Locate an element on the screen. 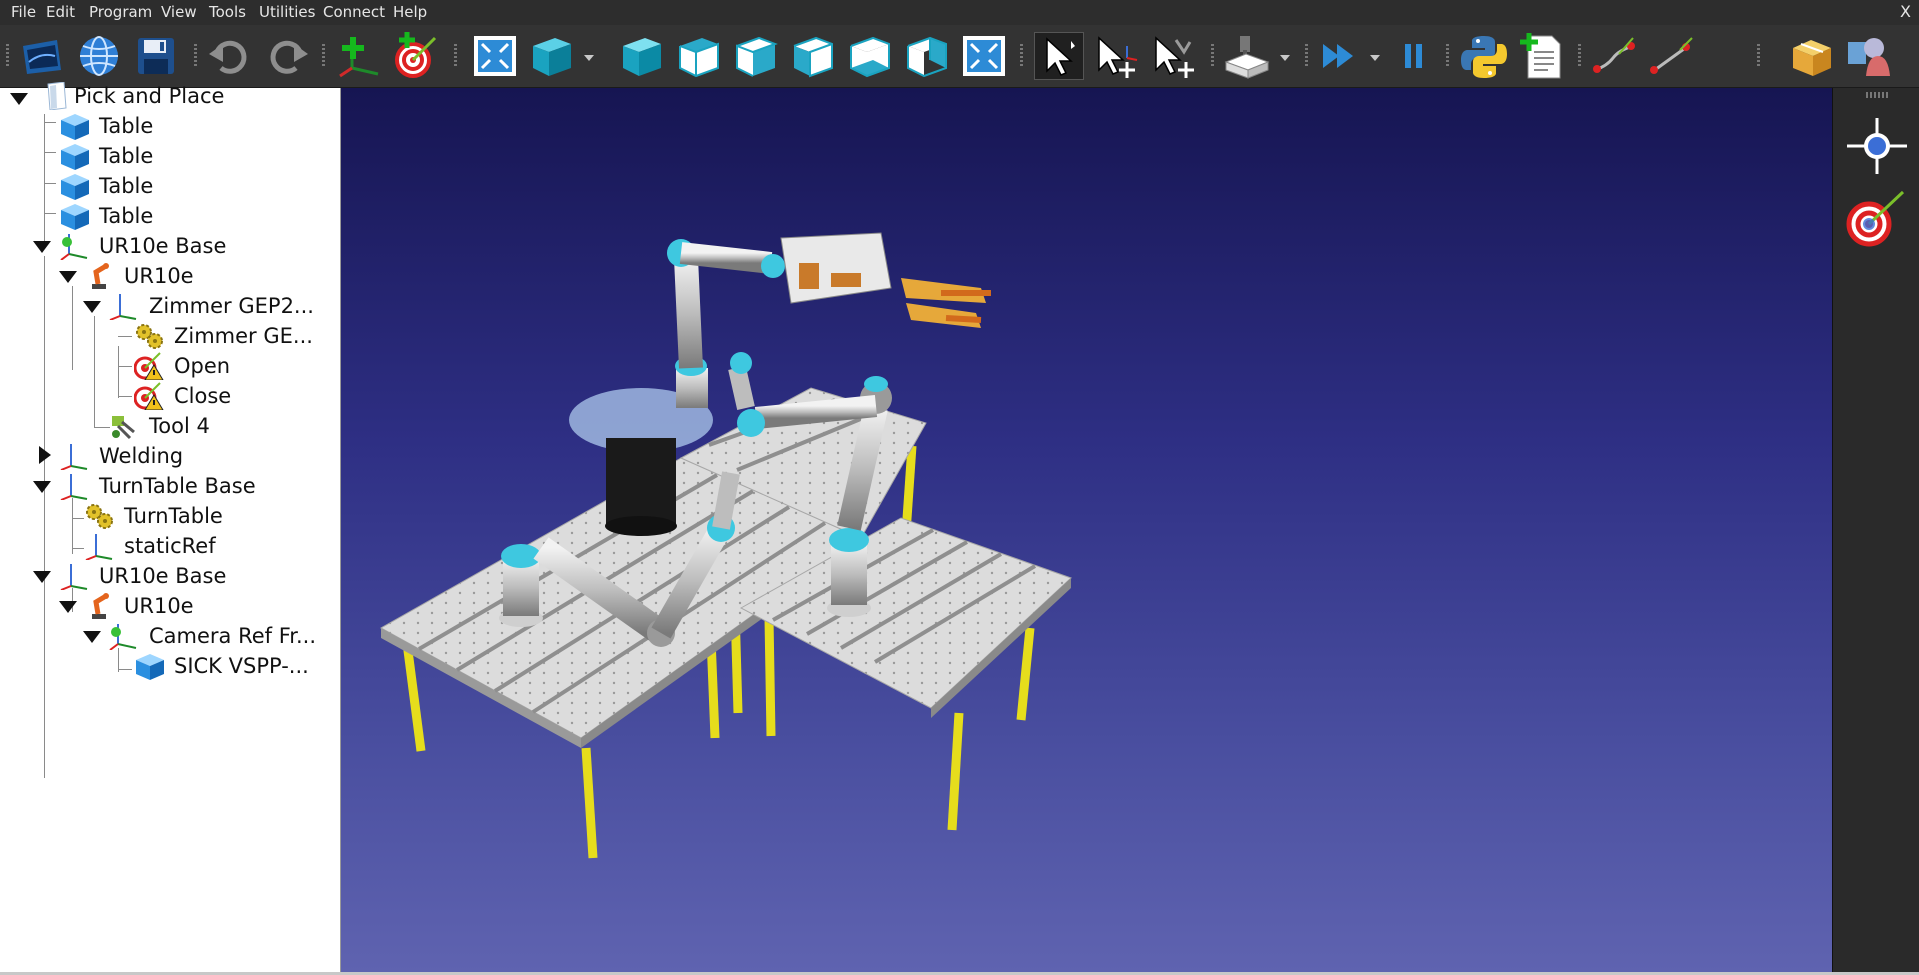 The image size is (1919, 975). add-program-icon is located at coordinates (1541, 56).